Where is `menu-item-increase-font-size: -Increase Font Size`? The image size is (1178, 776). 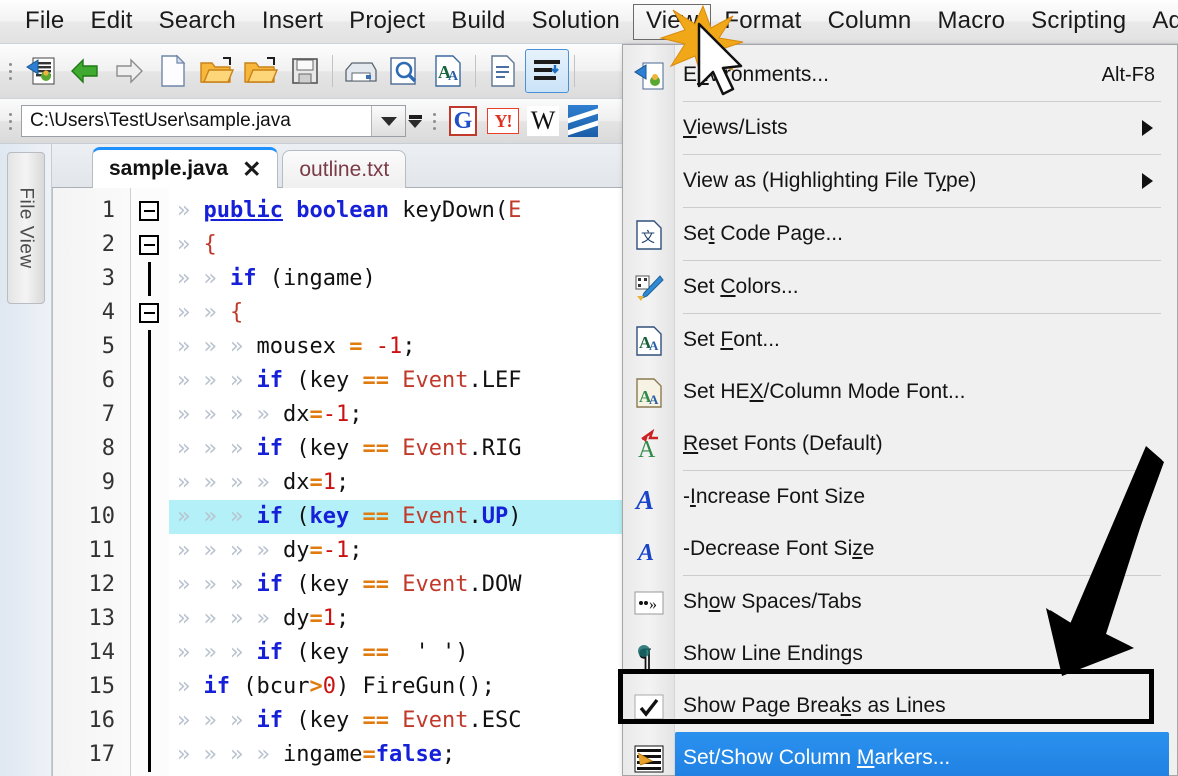 menu-item-increase-font-size: -Increase Font Size is located at coordinates (900, 497).